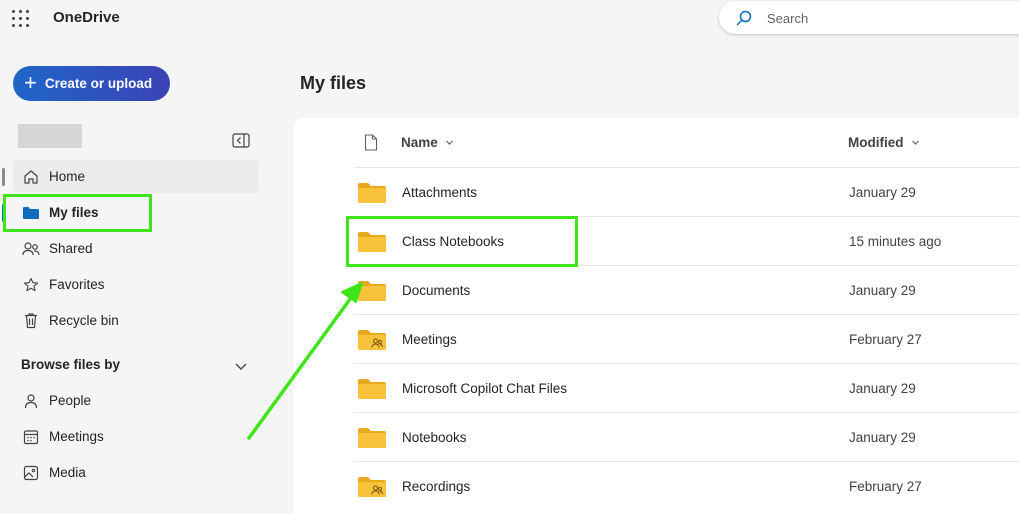 This screenshot has height=514, width=1019. I want to click on file-row: Notebooks January 29, so click(686, 436).